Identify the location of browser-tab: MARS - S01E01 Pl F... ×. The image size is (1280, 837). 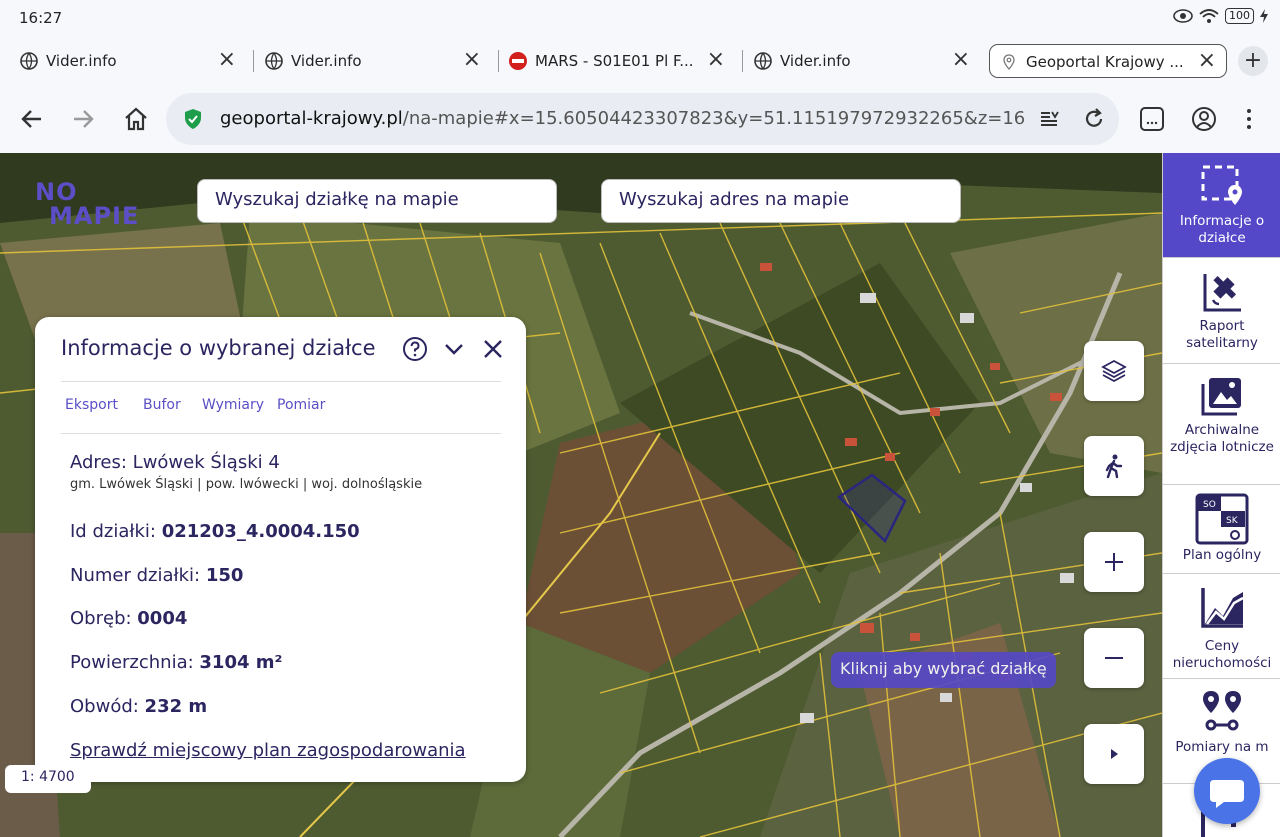
(617, 61).